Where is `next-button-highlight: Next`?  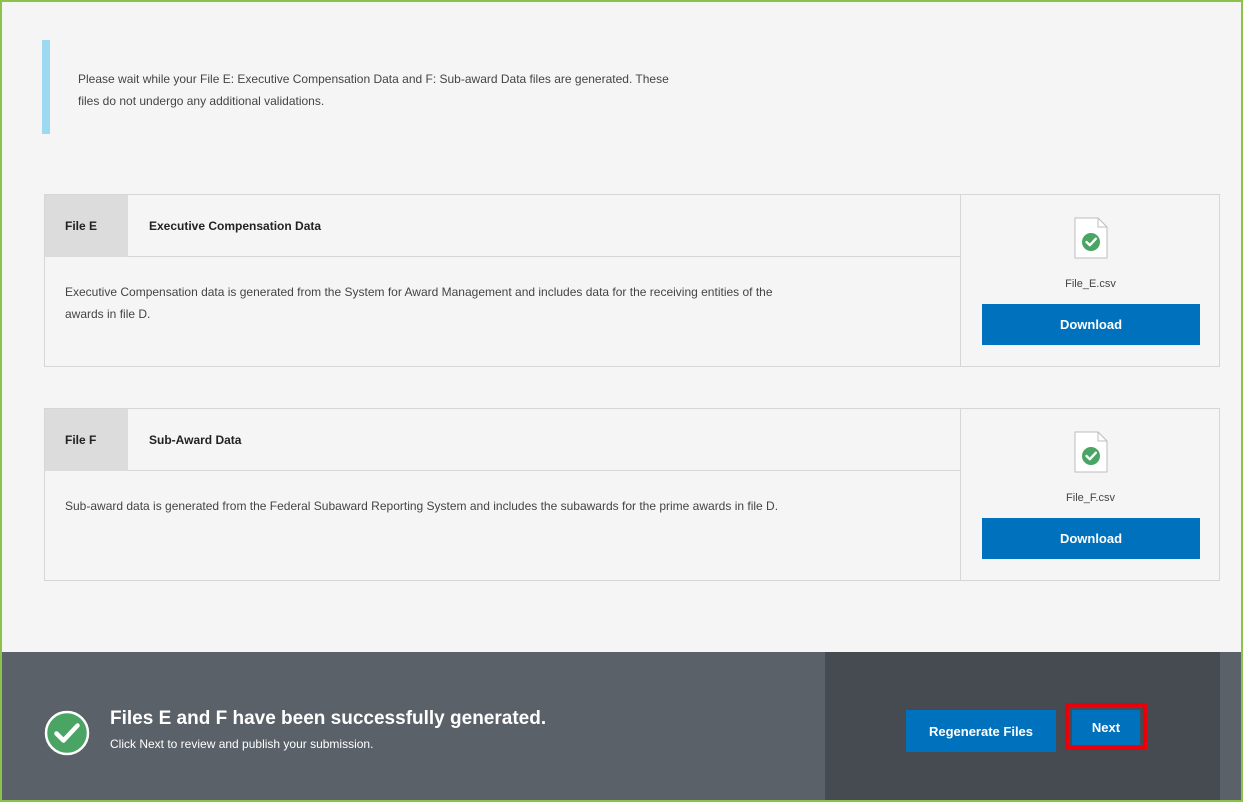 next-button-highlight: Next is located at coordinates (1106, 726).